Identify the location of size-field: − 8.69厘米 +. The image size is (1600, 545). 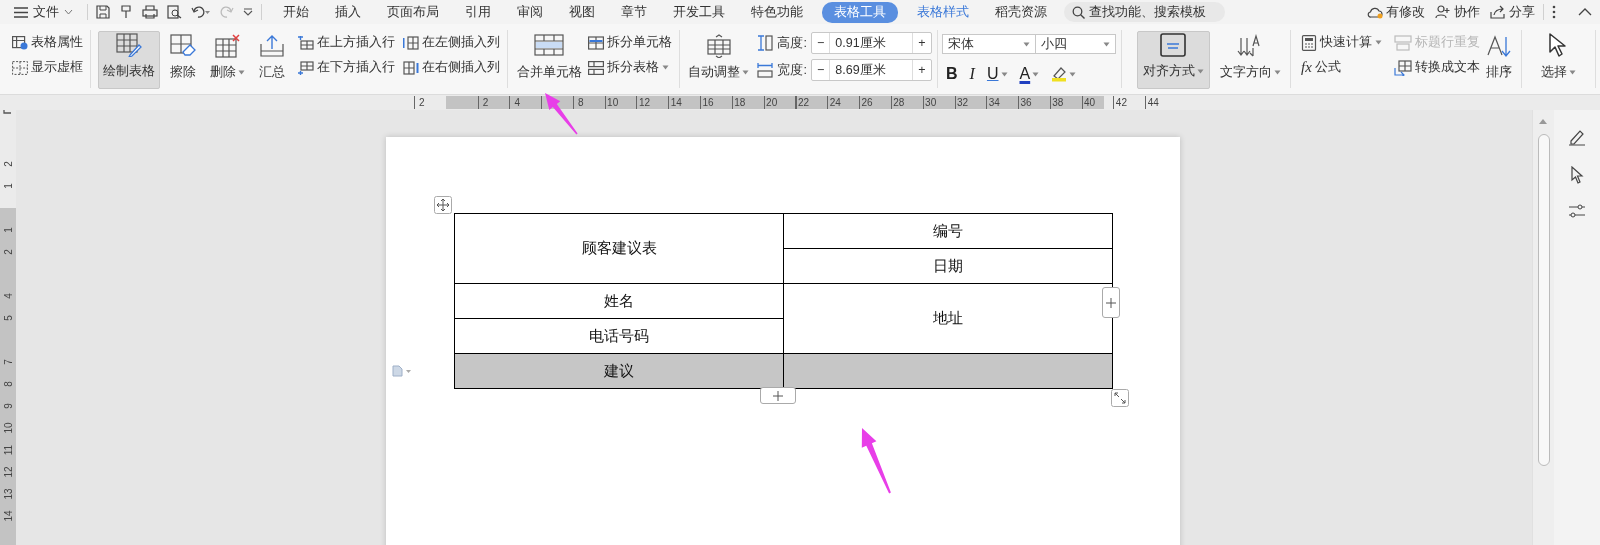
(871, 70).